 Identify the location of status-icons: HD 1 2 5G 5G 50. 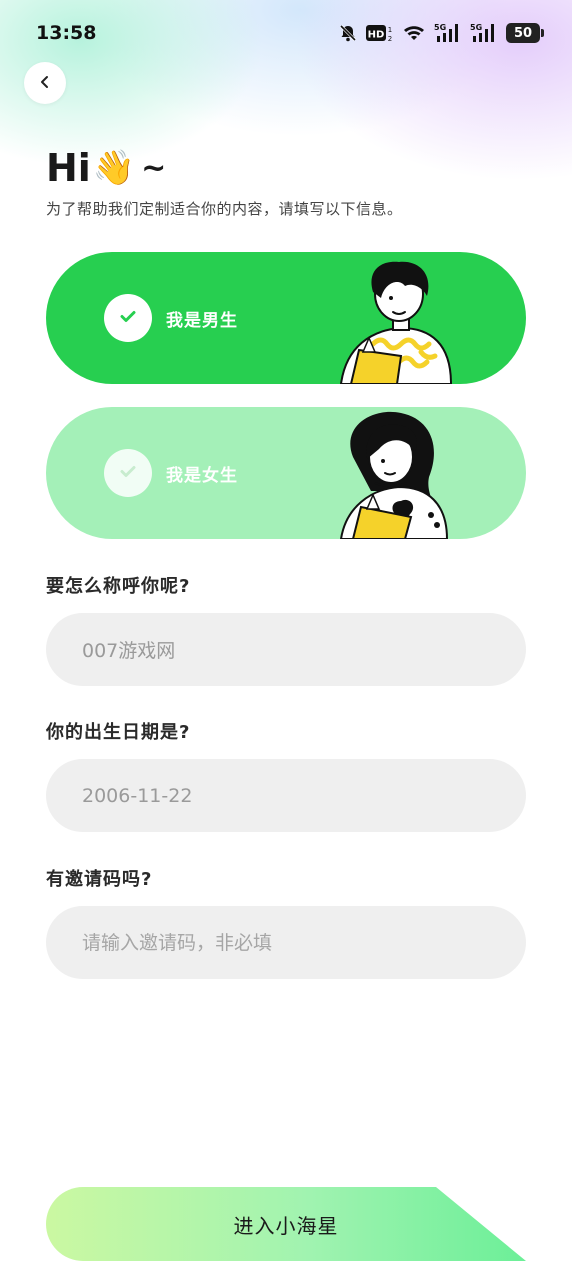
(441, 33).